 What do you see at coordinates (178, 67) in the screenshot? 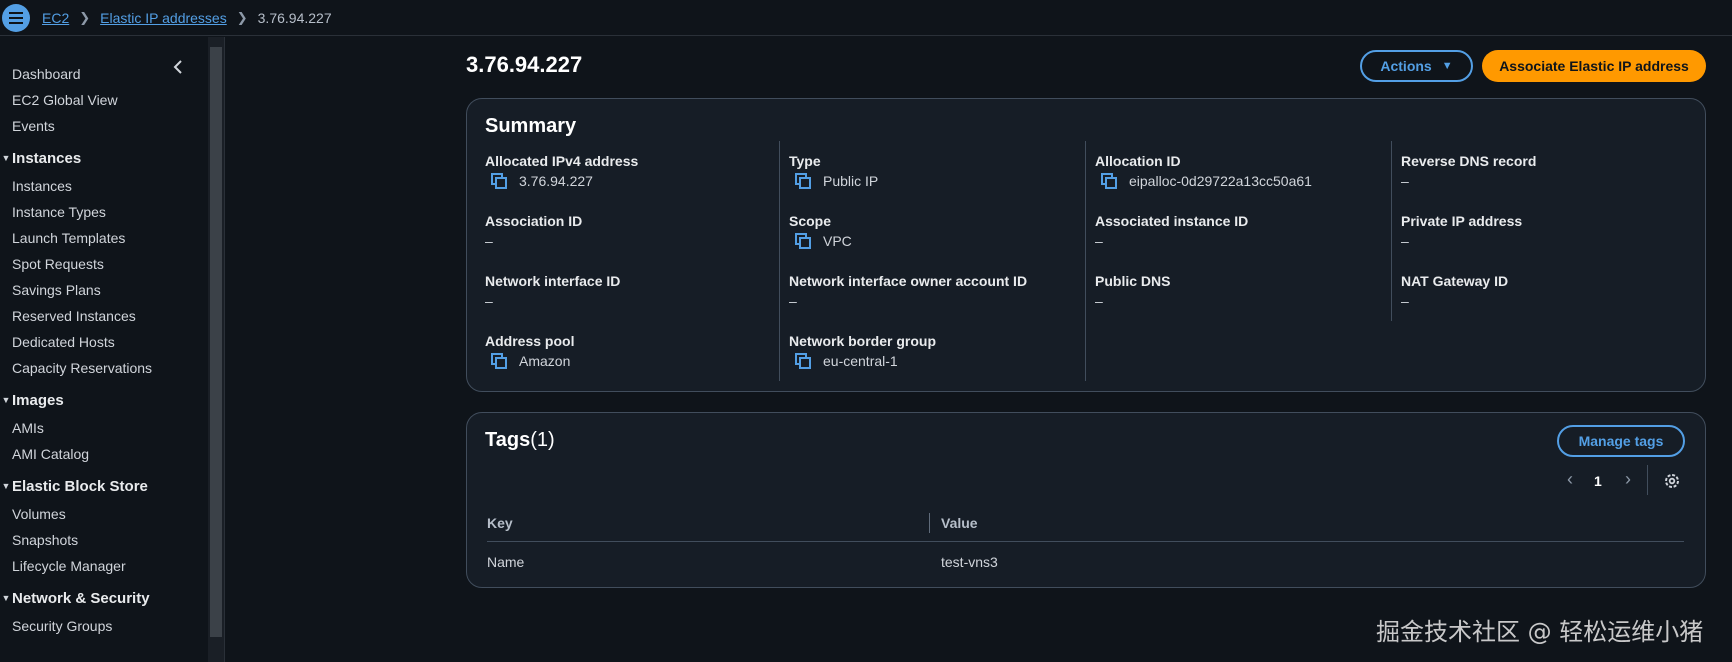
I see `collapse-sidebar-icon` at bounding box center [178, 67].